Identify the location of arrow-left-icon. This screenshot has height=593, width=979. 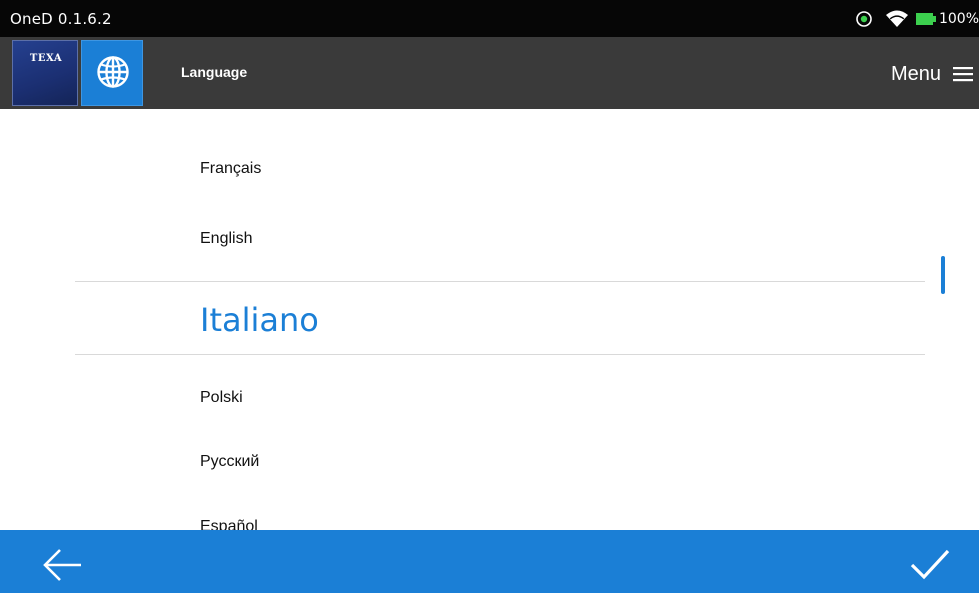
(62, 565).